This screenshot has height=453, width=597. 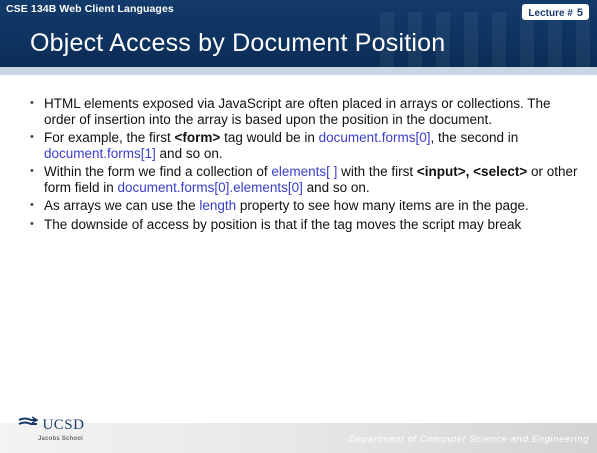 I want to click on ucsd-logo: UCSD Jacobs School, so click(x=51, y=429).